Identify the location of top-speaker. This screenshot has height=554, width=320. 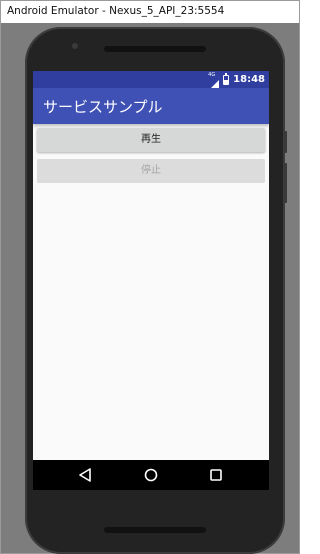
(155, 49).